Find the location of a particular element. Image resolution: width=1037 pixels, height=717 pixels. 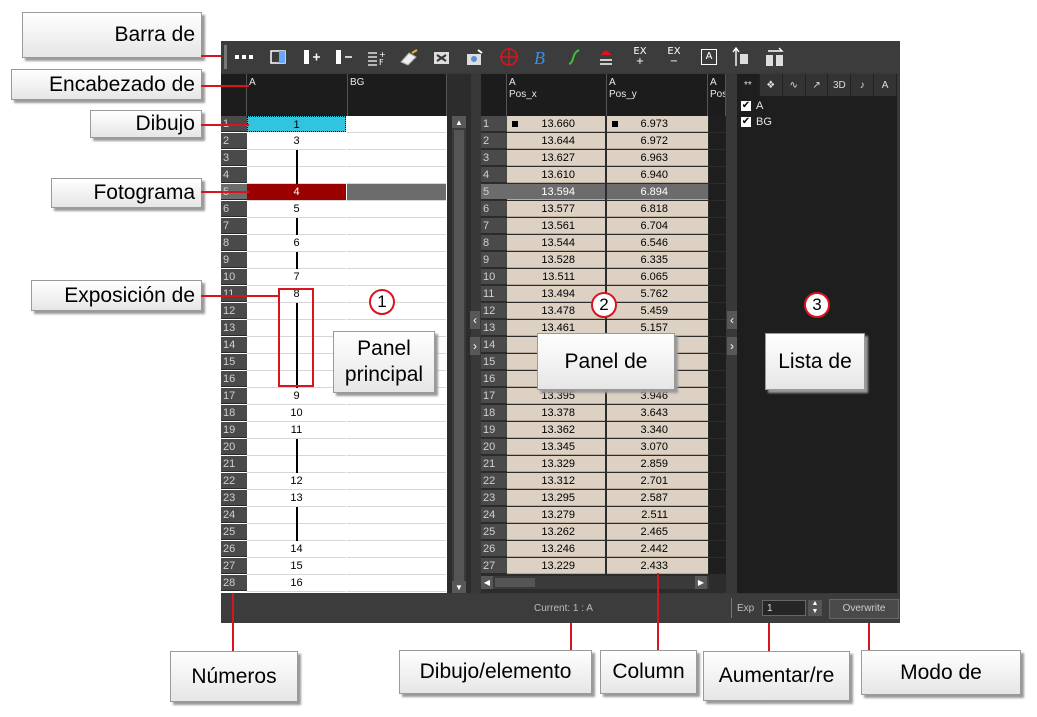

main-row: 20 is located at coordinates (334, 447).